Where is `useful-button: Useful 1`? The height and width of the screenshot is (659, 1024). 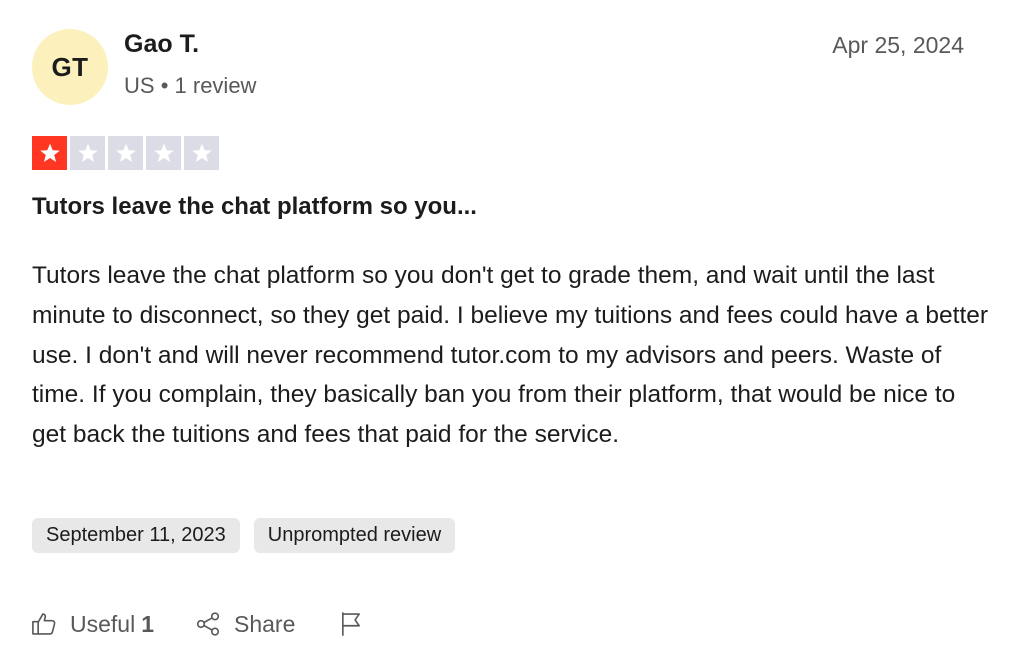
useful-button: Useful 1 is located at coordinates (92, 624).